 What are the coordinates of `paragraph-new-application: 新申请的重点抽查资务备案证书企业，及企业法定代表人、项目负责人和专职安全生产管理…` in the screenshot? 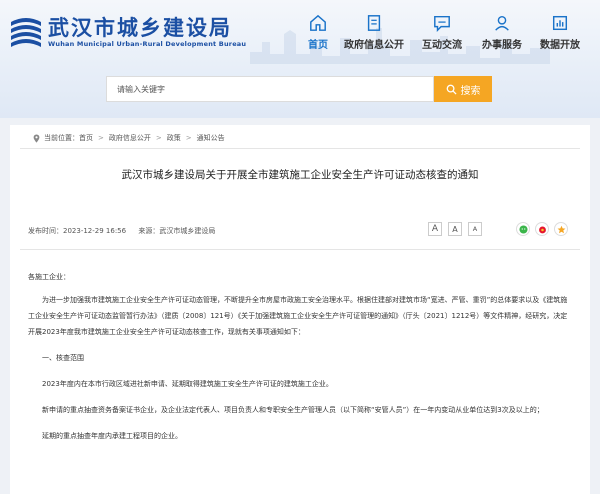 It's located at (293, 410).